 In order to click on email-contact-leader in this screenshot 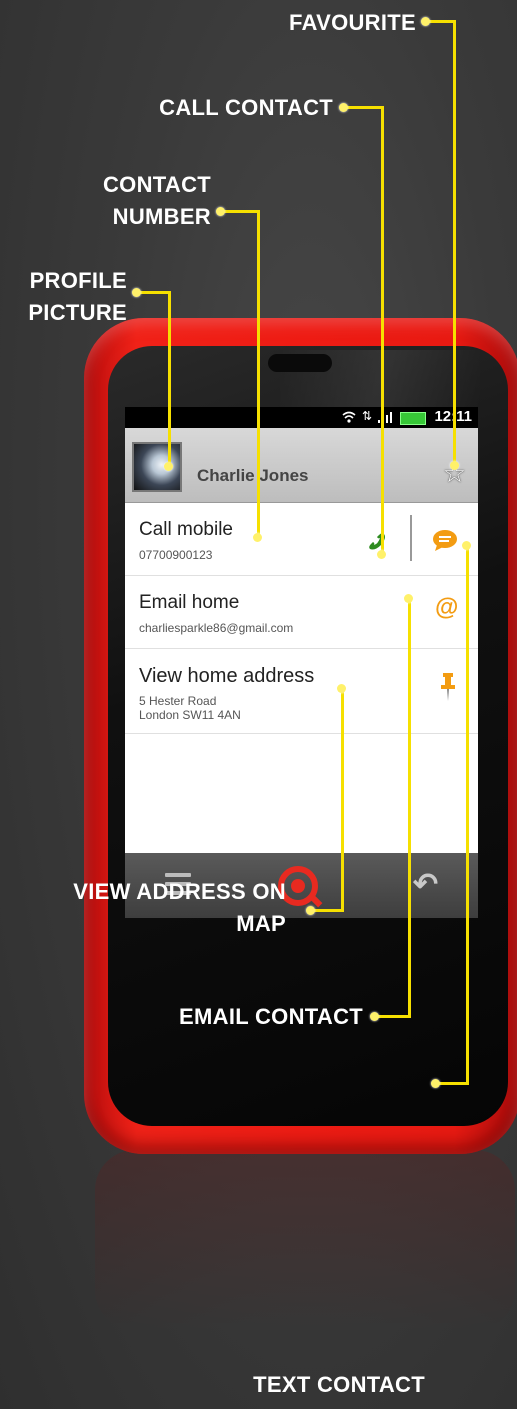, I will do `click(393, 1016)`.